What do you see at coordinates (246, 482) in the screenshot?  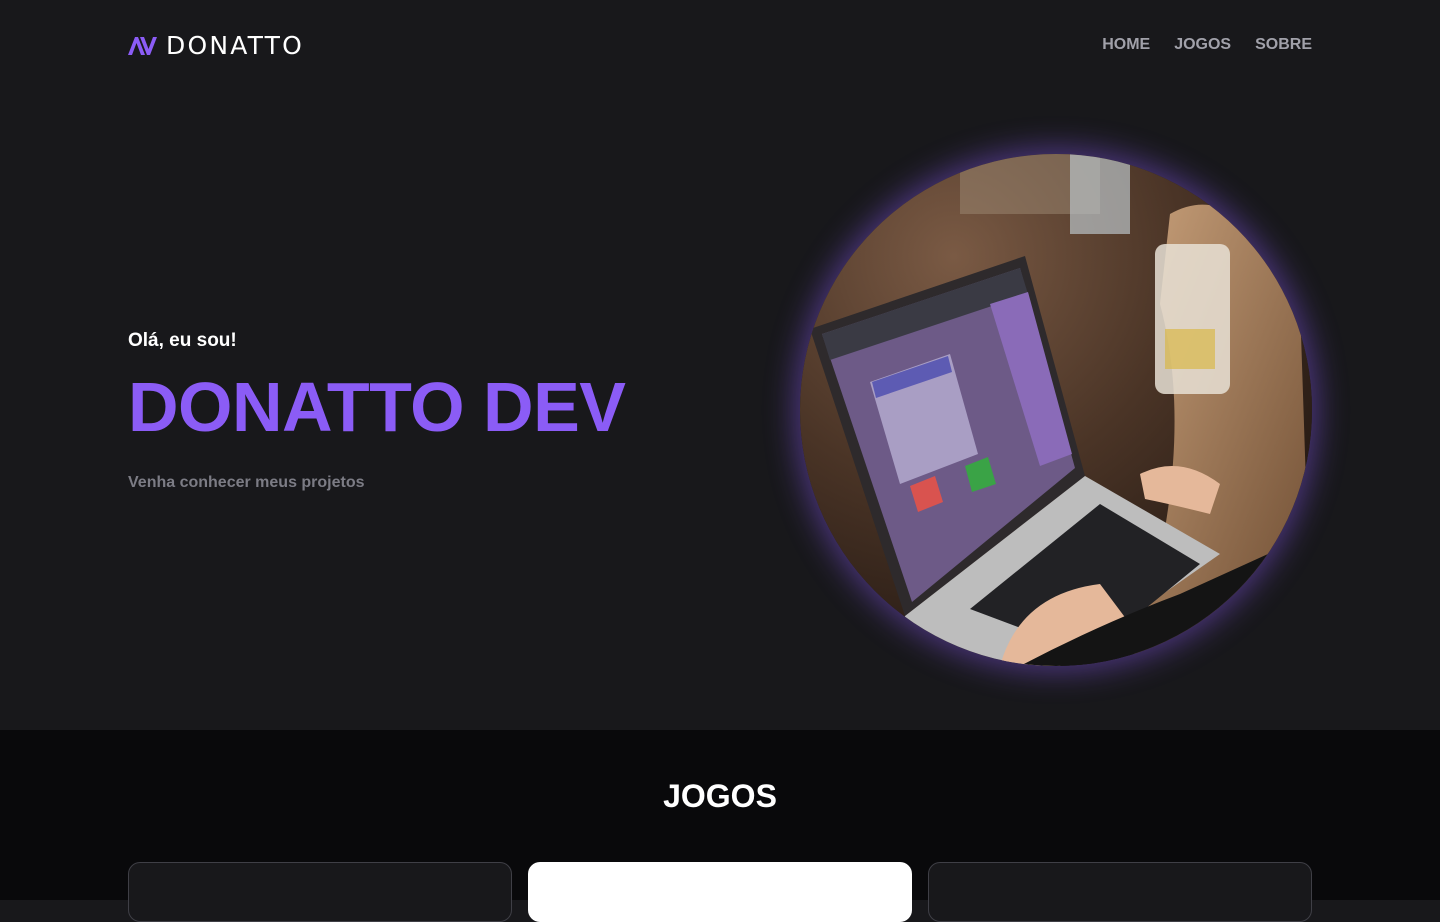 I see `hero-subtitle: Venha conhecer meus projetos` at bounding box center [246, 482].